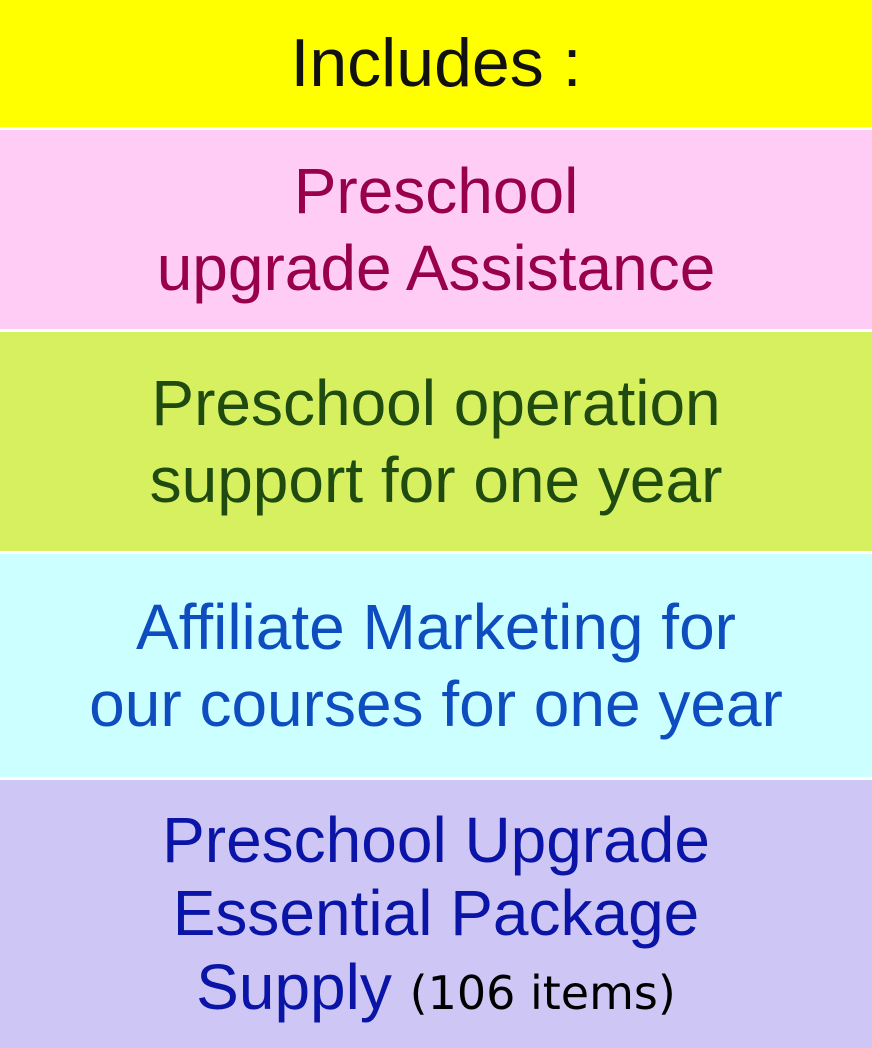 This screenshot has width=872, height=1048. I want to click on section-operation-support-line-2: support for one year, so click(436, 479).